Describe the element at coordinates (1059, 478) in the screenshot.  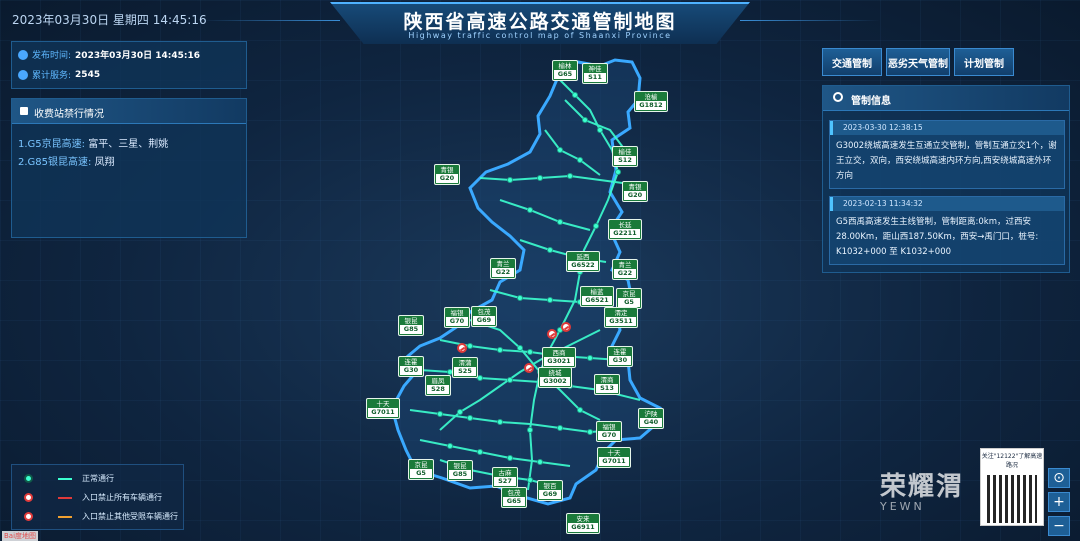
I see `locate-icon: ⊙` at that location.